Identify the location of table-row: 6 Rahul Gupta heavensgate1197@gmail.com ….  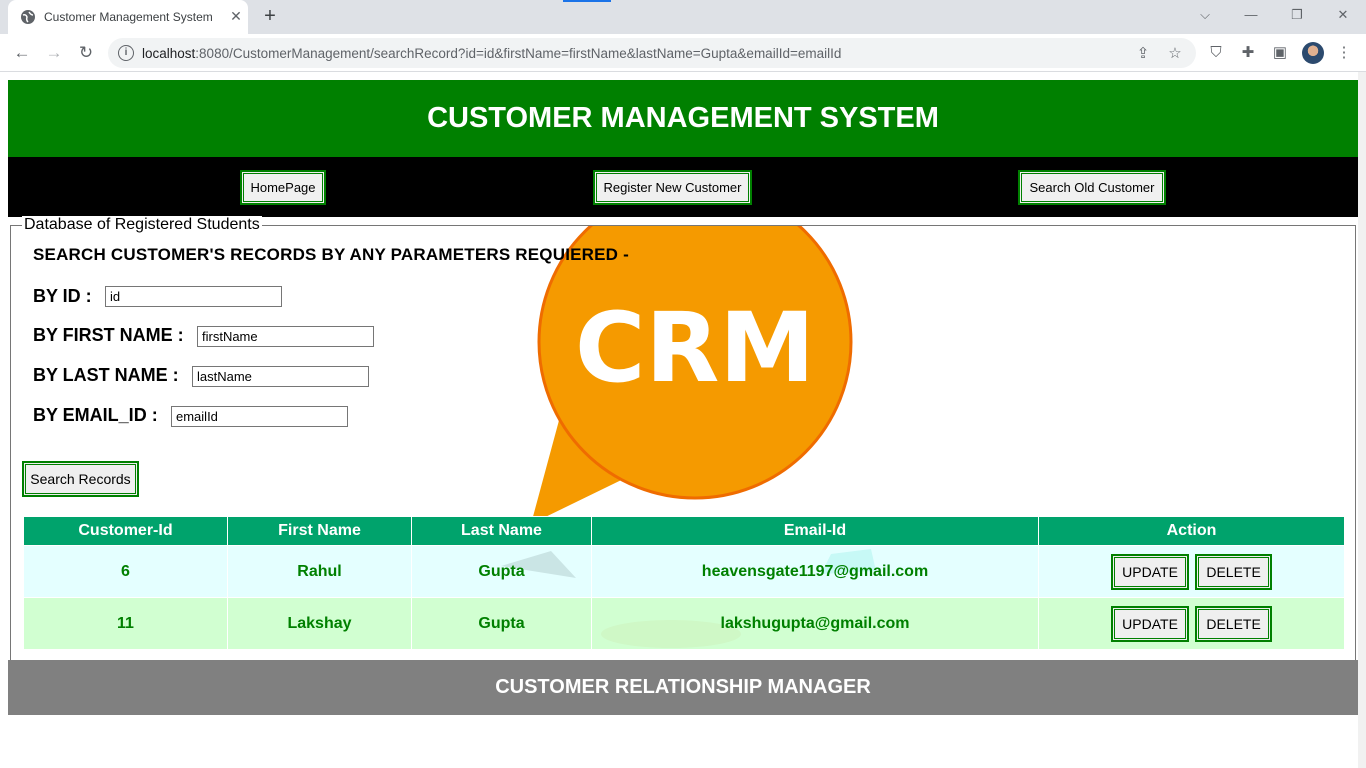
(684, 571).